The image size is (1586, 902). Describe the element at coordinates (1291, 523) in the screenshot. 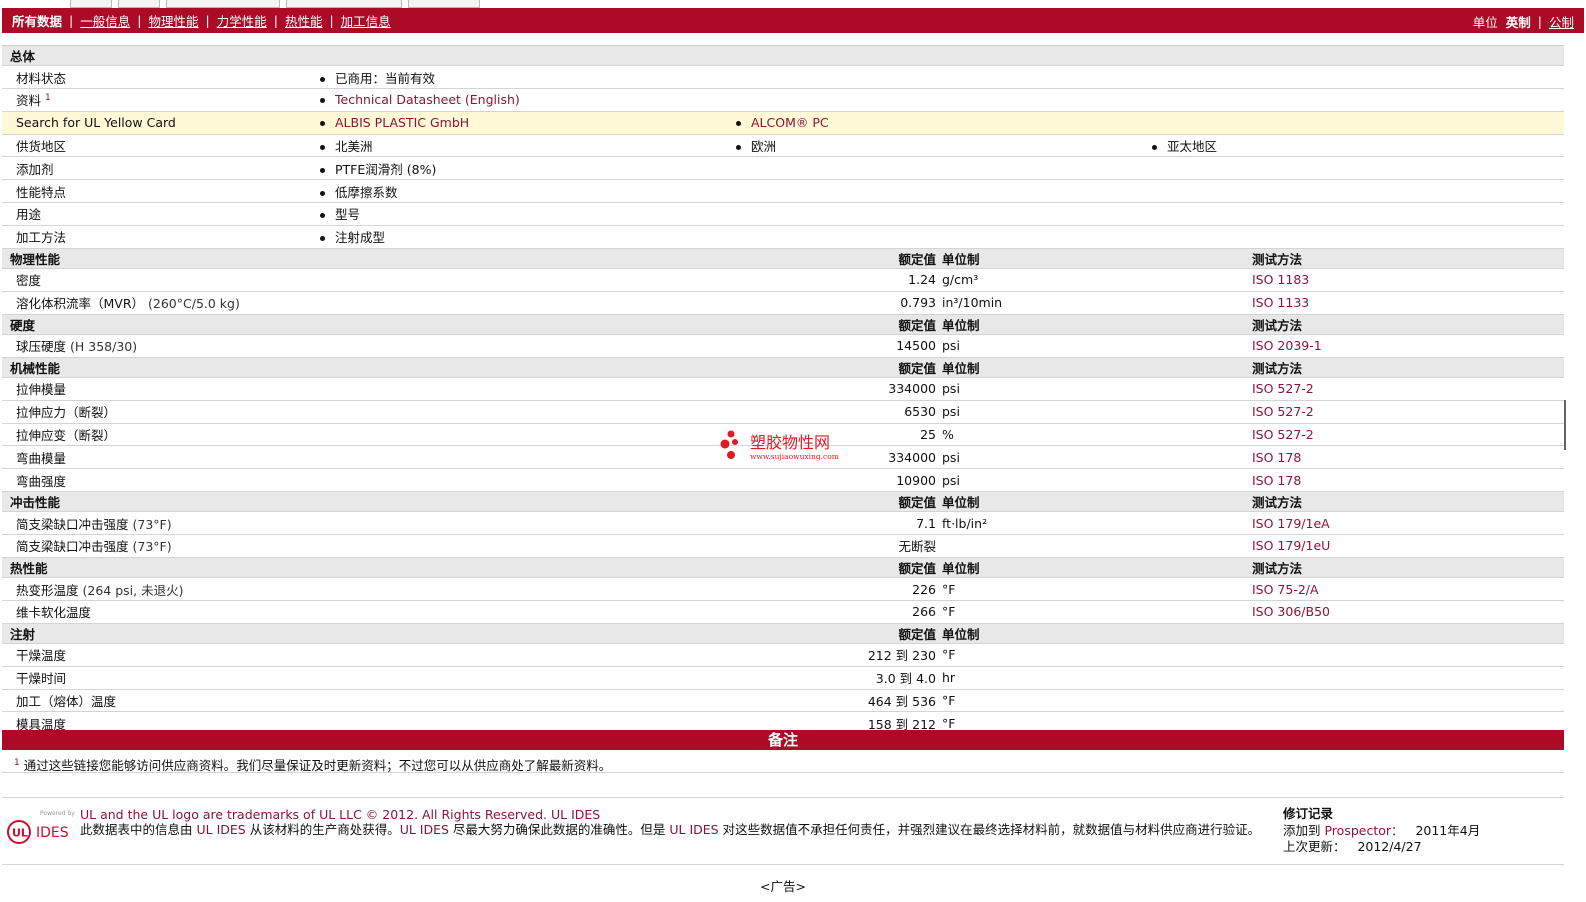

I see `test-method-link: ISO 179/1eA` at that location.